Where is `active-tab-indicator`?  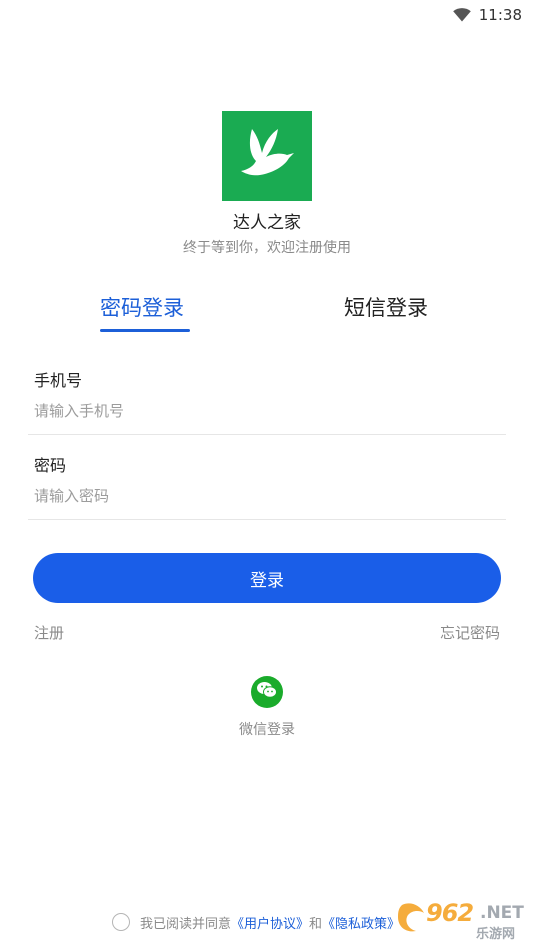
active-tab-indicator is located at coordinates (145, 330).